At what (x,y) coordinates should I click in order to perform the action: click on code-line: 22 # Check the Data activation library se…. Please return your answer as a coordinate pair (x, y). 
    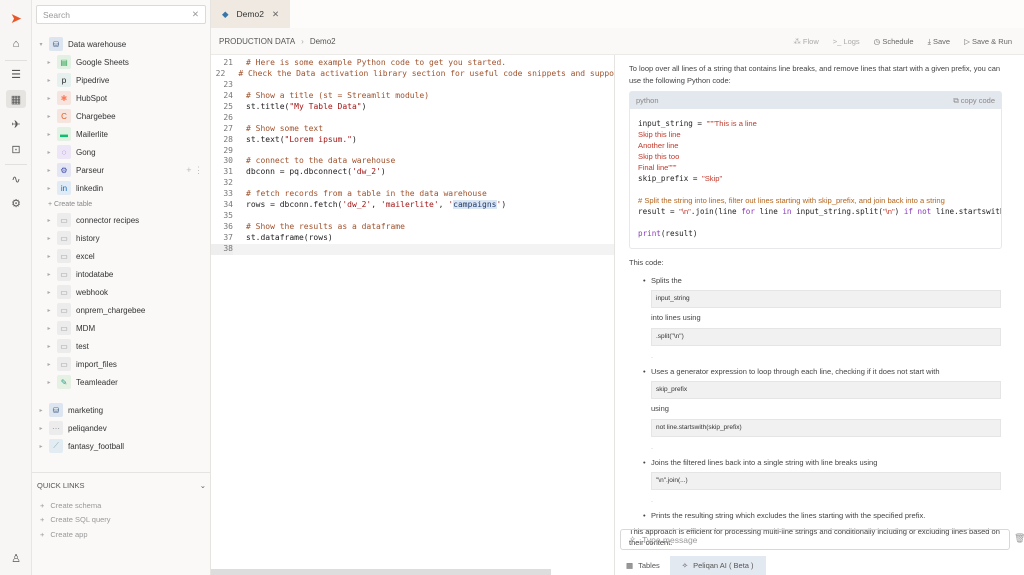
    Looking at the image, I should click on (412, 74).